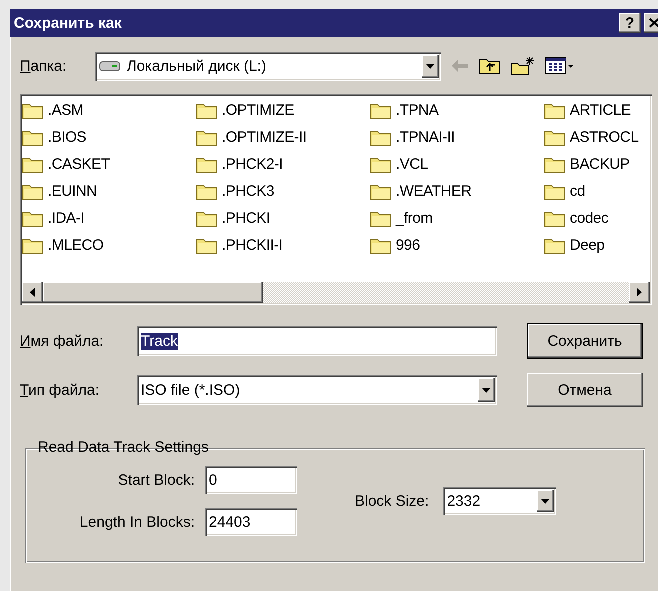 This screenshot has width=658, height=591. I want to click on file-name-field: Track, so click(317, 341).